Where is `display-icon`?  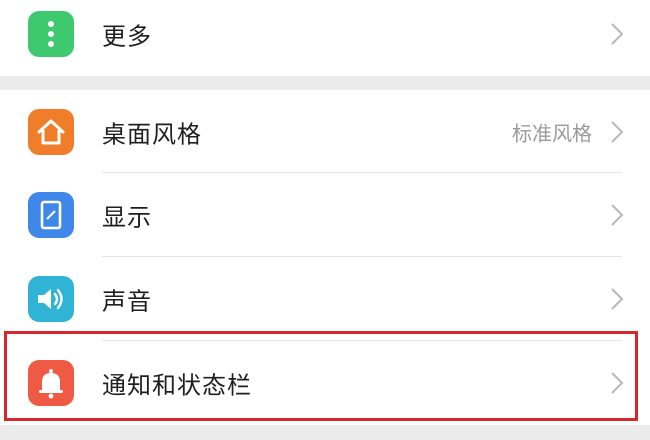
display-icon is located at coordinates (51, 215).